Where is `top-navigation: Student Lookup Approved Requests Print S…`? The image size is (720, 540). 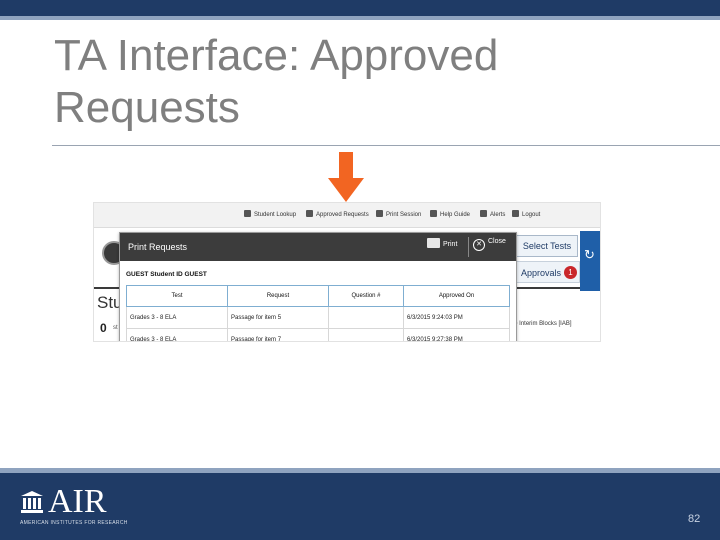 top-navigation: Student Lookup Approved Requests Print S… is located at coordinates (347, 215).